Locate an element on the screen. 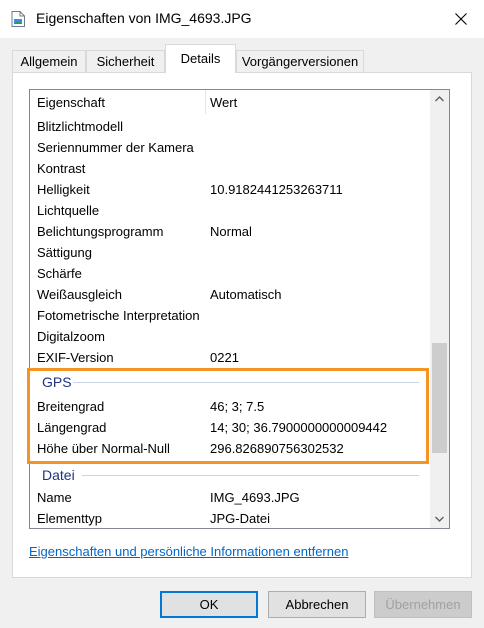 The width and height of the screenshot is (484, 628). ok-button: OK is located at coordinates (209, 604).